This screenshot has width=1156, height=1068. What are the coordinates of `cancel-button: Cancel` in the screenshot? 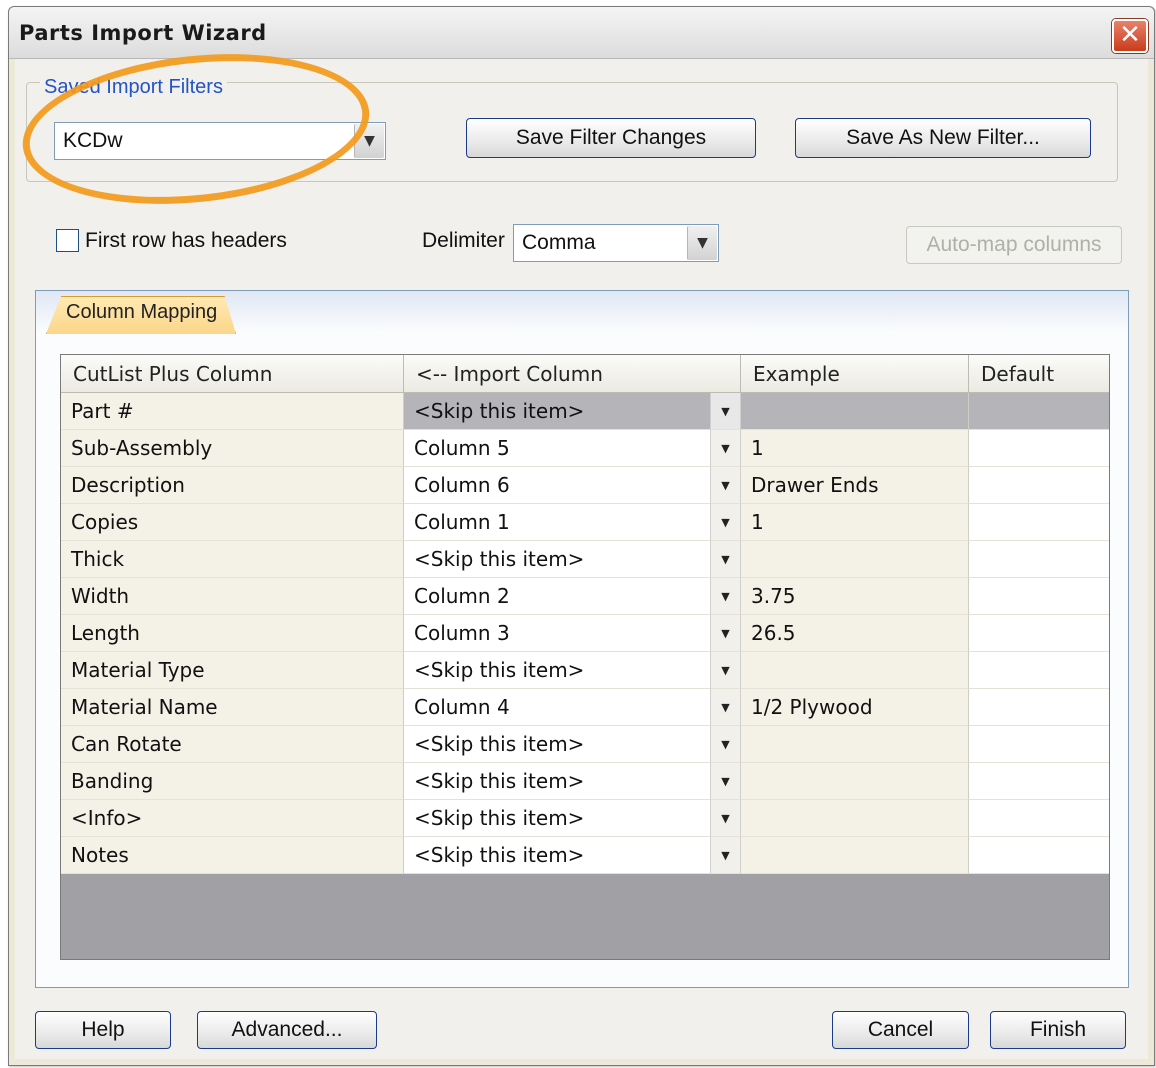 It's located at (900, 1030).